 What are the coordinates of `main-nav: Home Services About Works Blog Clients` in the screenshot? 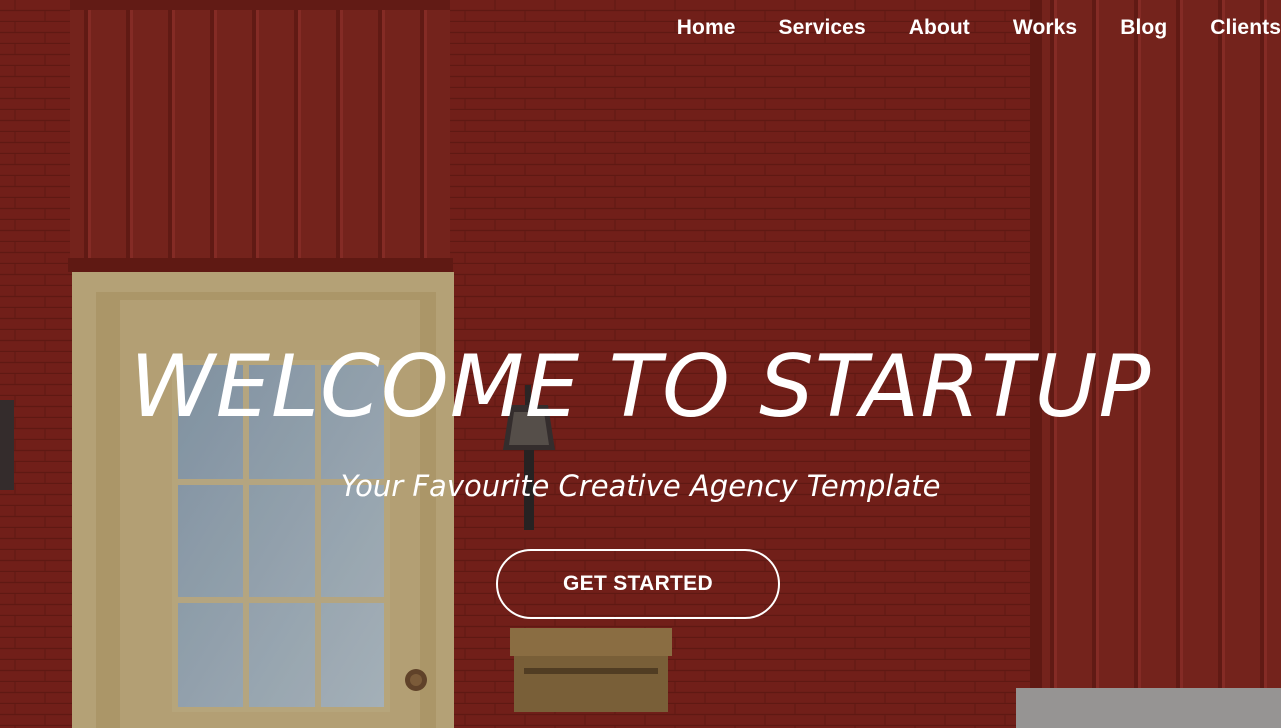 It's located at (979, 28).